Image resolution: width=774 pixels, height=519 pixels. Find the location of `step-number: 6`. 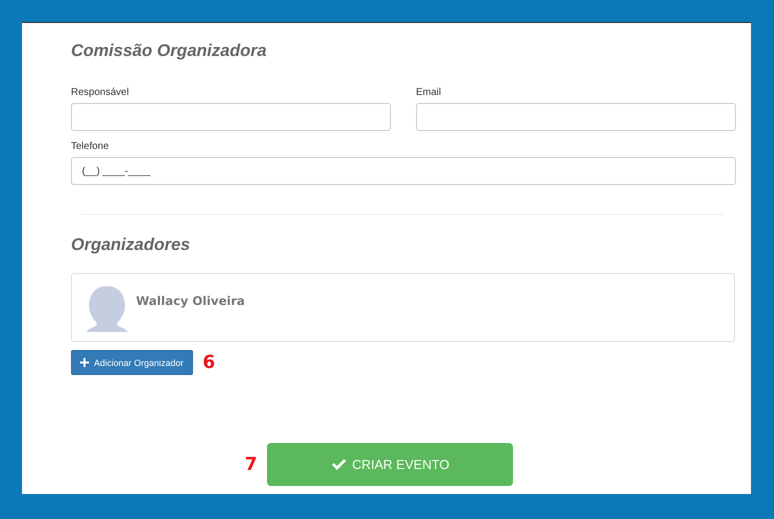

step-number: 6 is located at coordinates (209, 362).